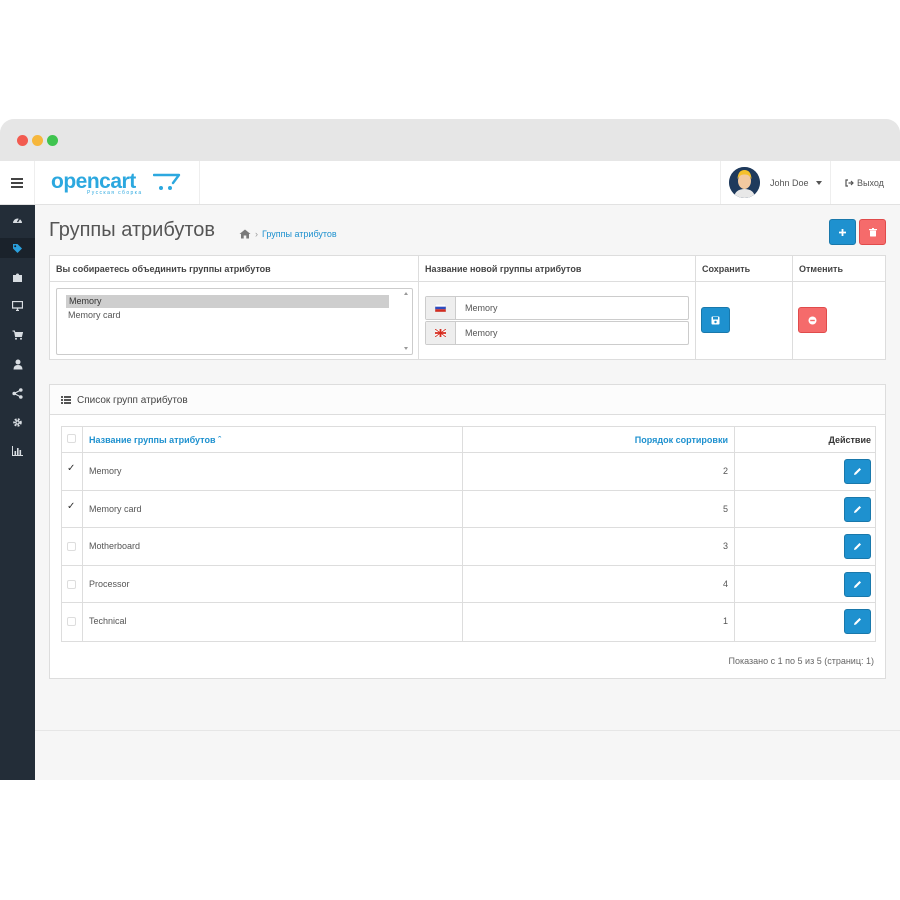 Image resolution: width=900 pixels, height=900 pixels. Describe the element at coordinates (118, 182) in the screenshot. I see `opencart-logo: opencart Русская сборка` at that location.